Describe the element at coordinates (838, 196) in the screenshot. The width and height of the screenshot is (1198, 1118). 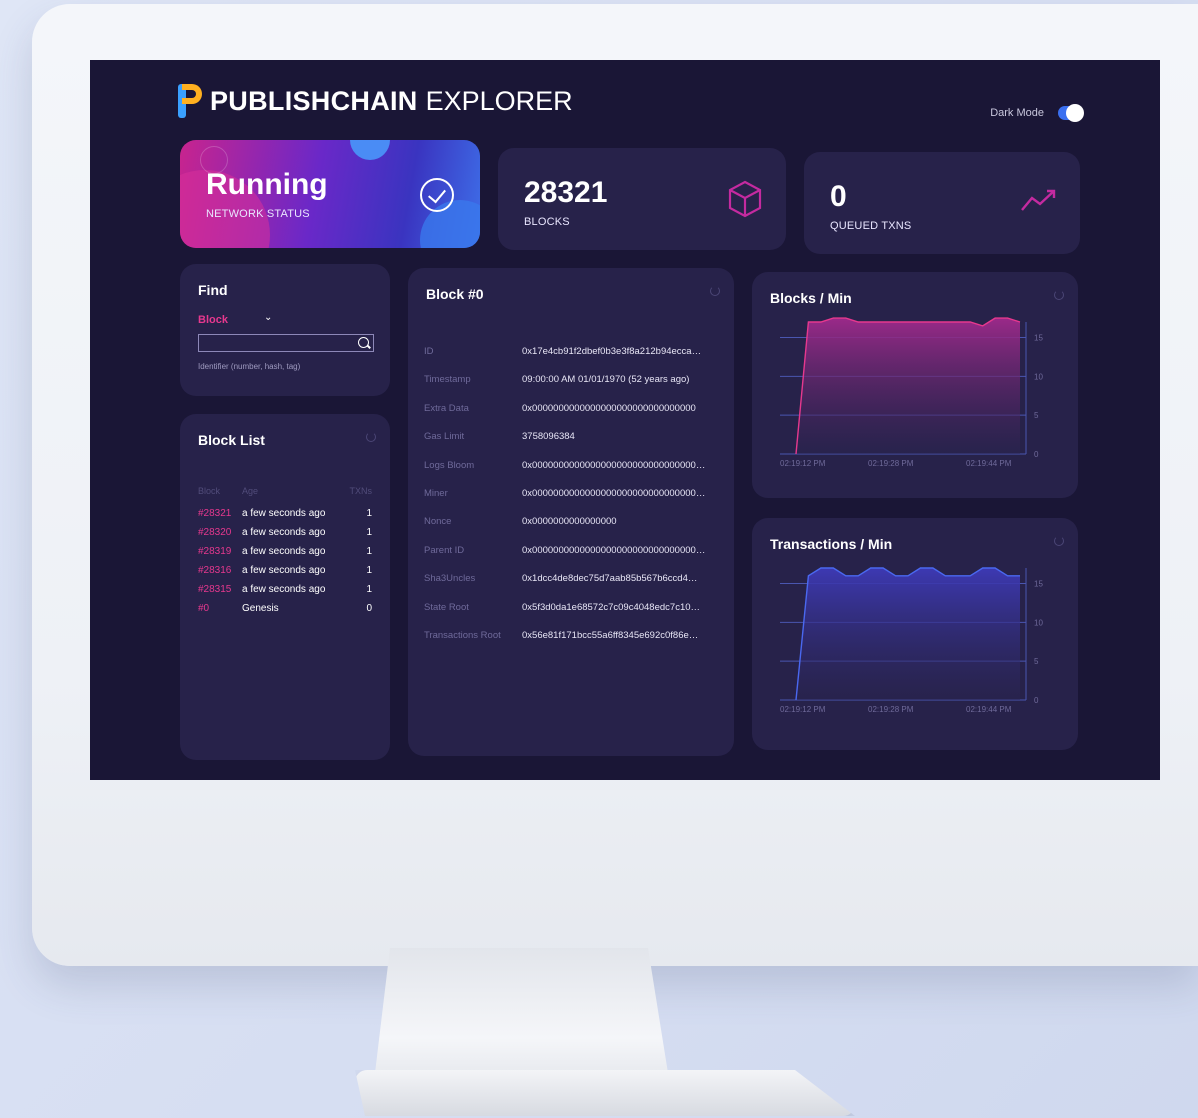
I see `queued-txns-count: 0` at that location.